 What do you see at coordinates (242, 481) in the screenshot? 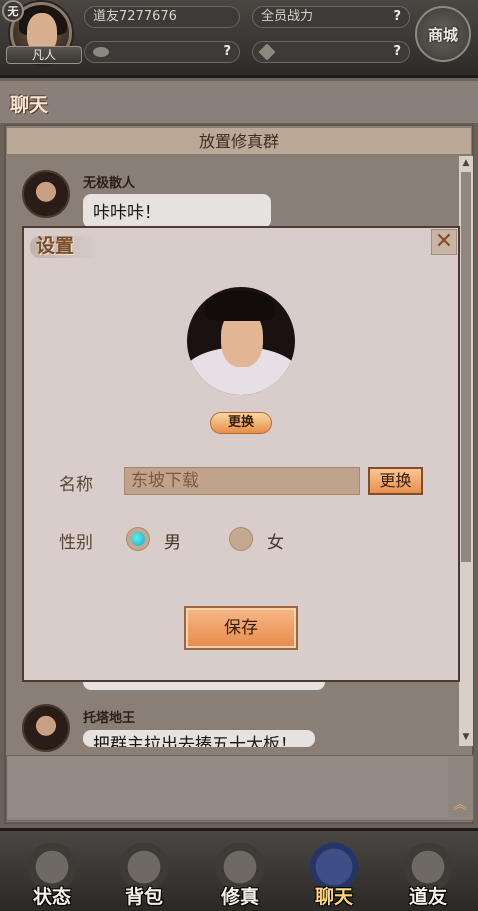
I see `name-input: 东坡下载` at bounding box center [242, 481].